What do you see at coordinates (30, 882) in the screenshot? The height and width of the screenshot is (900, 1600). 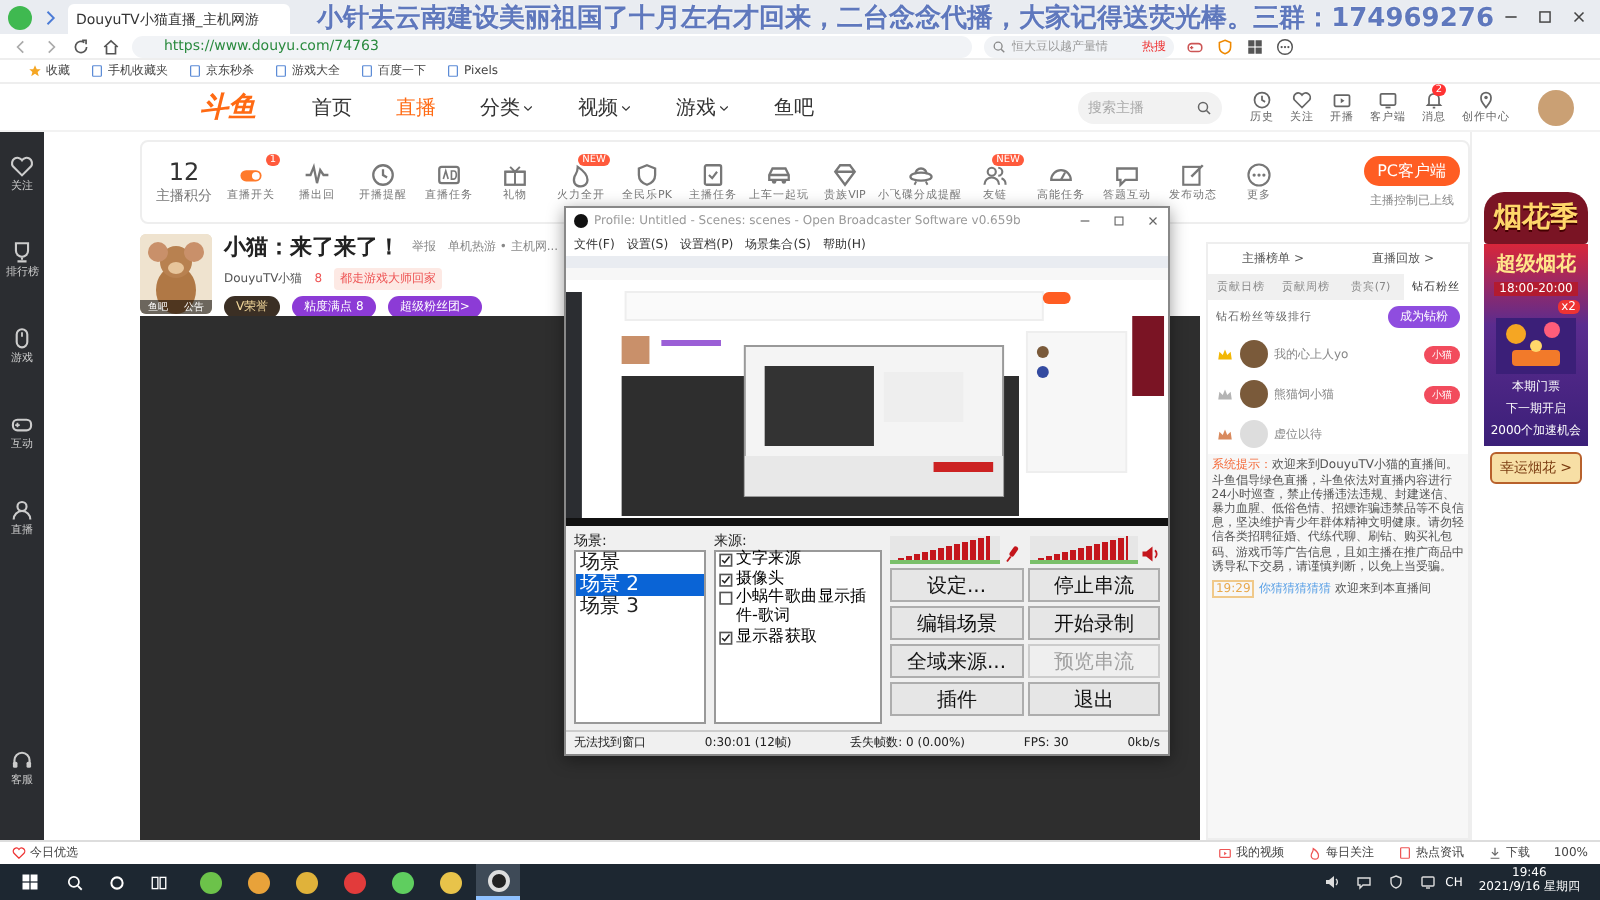 I see `start-icon` at bounding box center [30, 882].